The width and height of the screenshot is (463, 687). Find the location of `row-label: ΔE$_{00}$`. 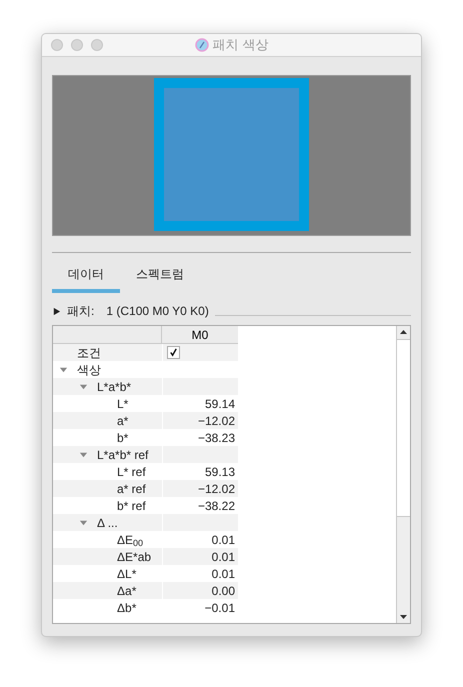

row-label: ΔE$_{00}$ is located at coordinates (130, 540).